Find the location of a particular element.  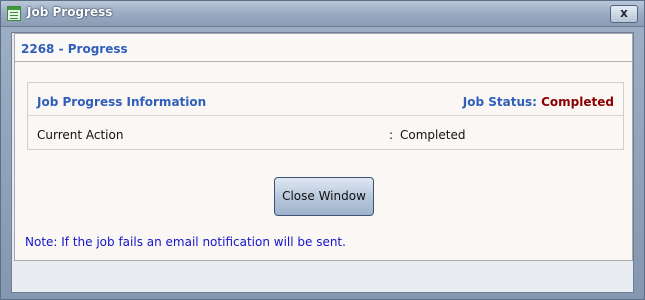

close-window-button: Close Window is located at coordinates (324, 196).